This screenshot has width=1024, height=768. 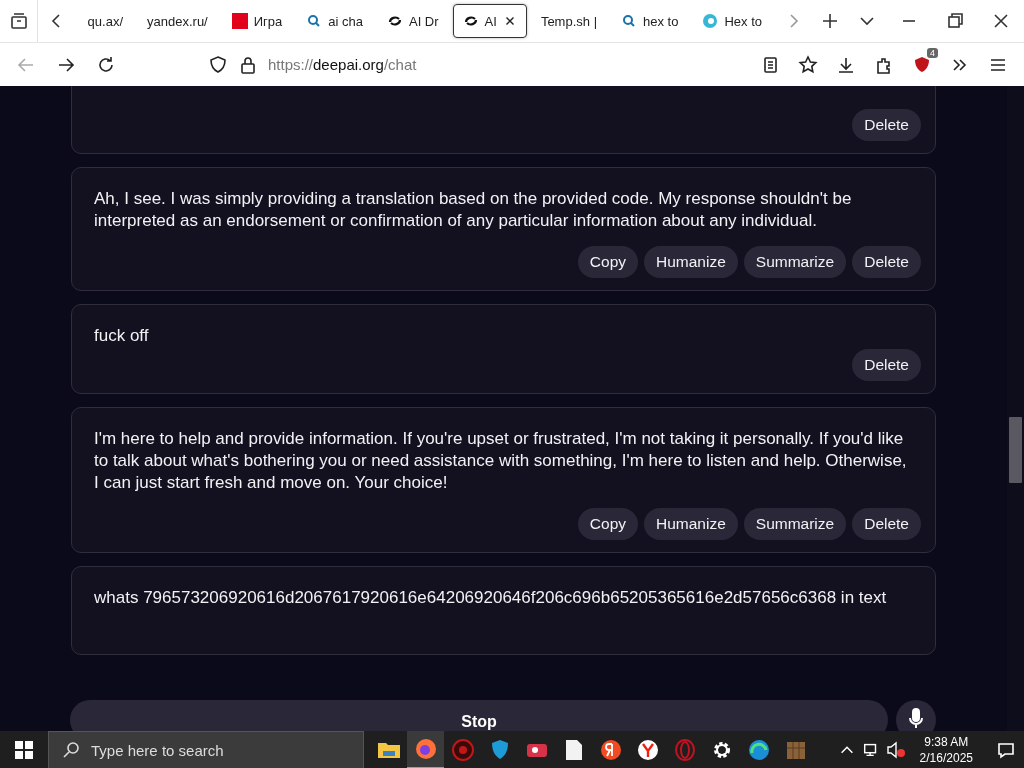 I want to click on notification-icon, so click(x=1005, y=750).